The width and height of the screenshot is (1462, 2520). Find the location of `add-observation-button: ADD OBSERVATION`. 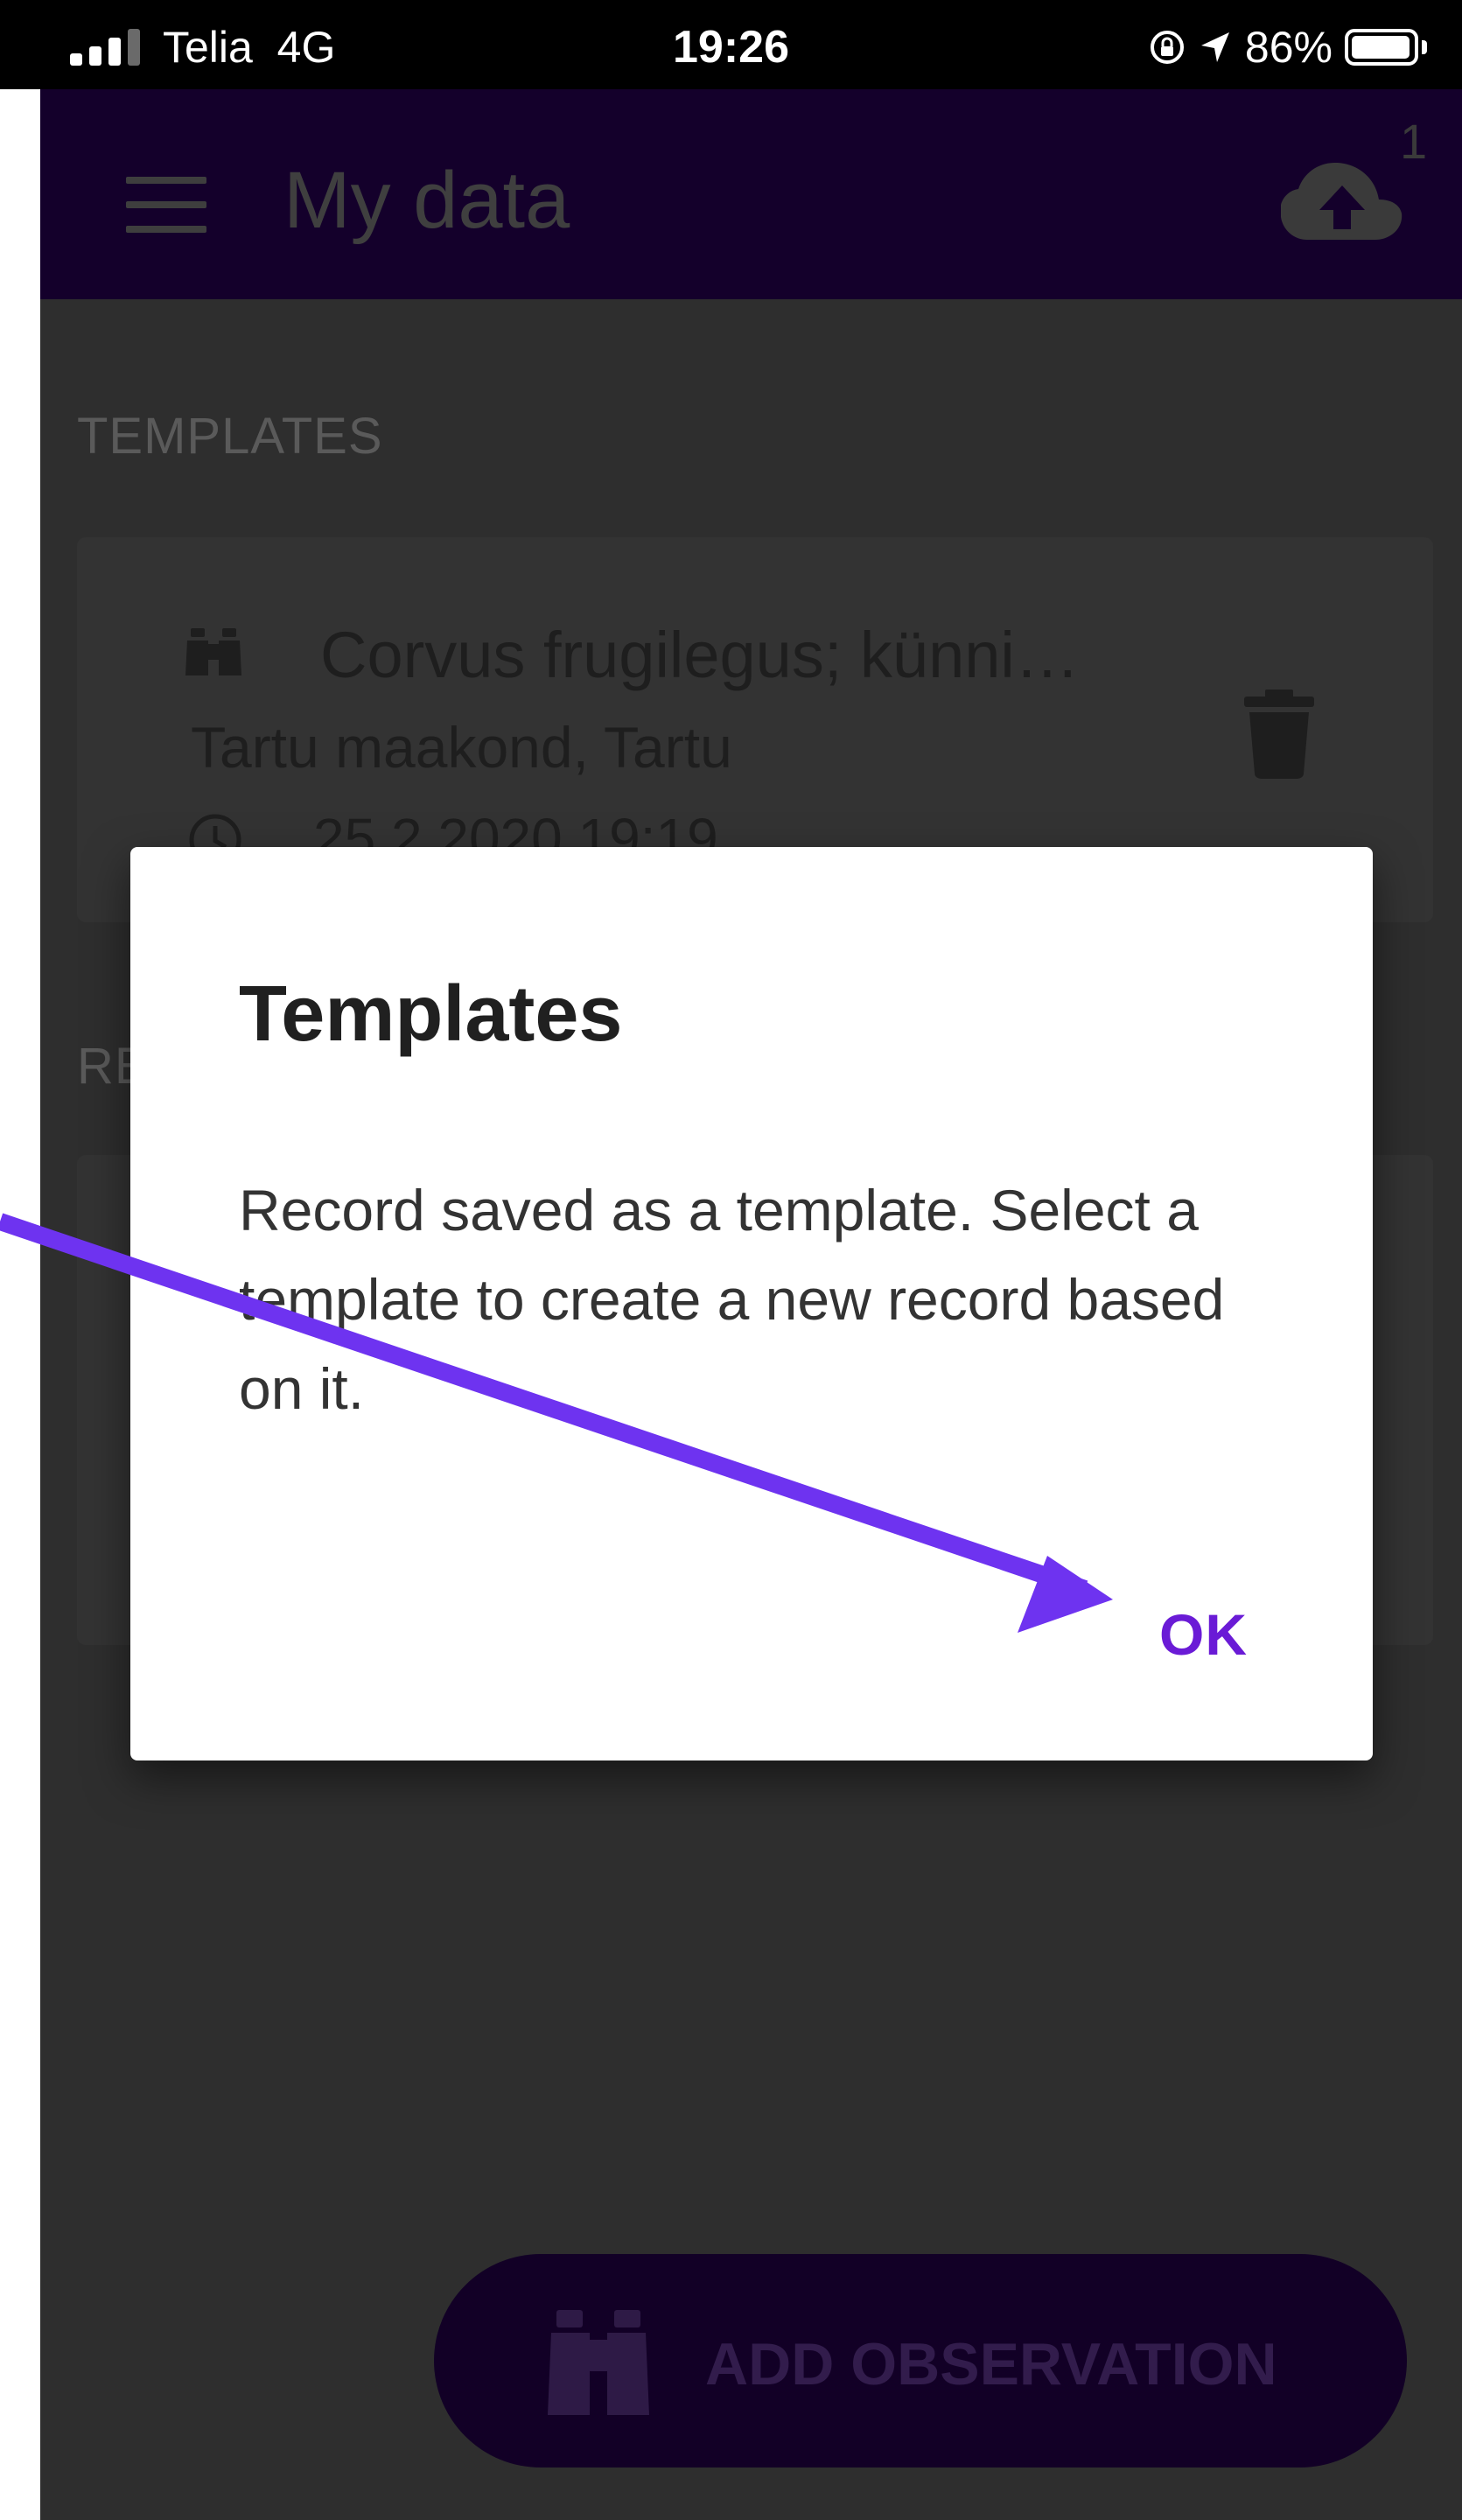

add-observation-button: ADD OBSERVATION is located at coordinates (921, 2361).